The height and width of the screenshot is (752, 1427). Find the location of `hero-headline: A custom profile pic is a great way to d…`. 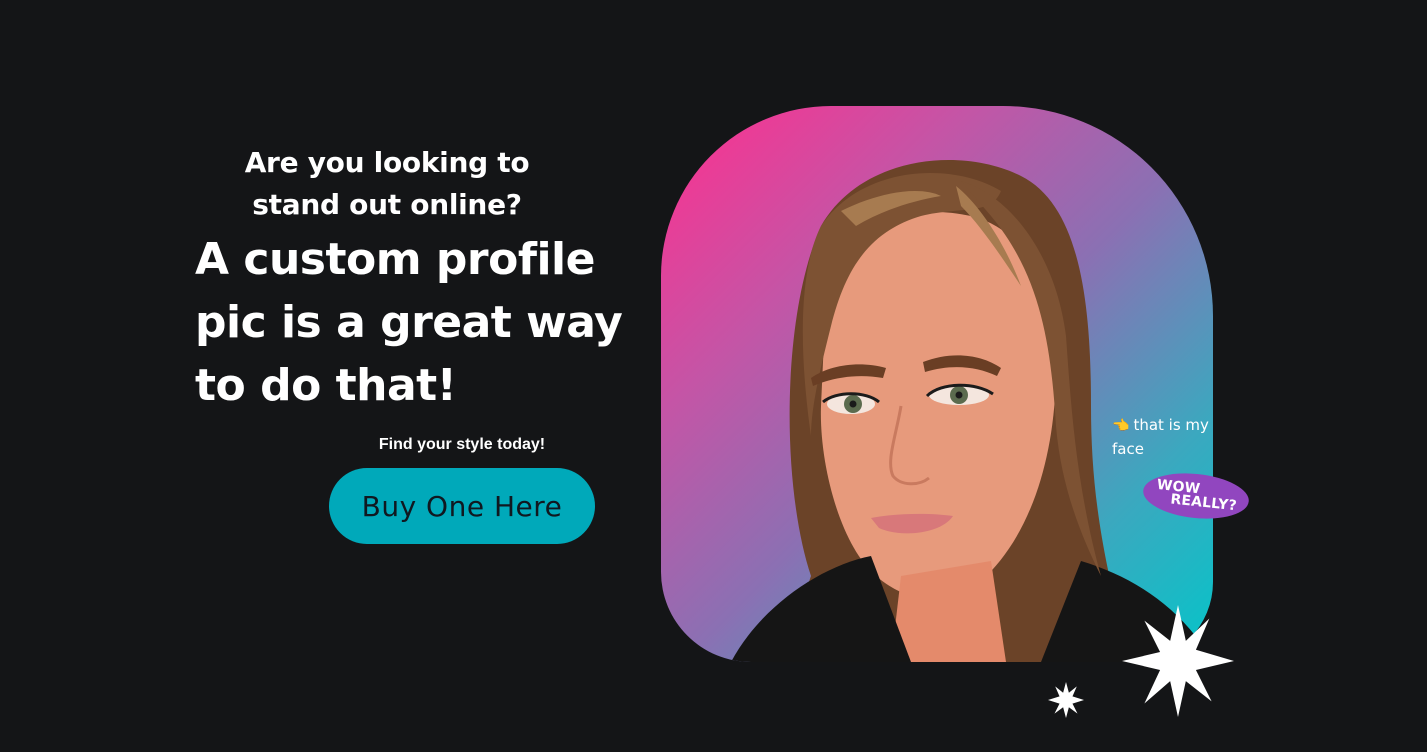

hero-headline: A custom profile pic is a great way to d… is located at coordinates (409, 322).